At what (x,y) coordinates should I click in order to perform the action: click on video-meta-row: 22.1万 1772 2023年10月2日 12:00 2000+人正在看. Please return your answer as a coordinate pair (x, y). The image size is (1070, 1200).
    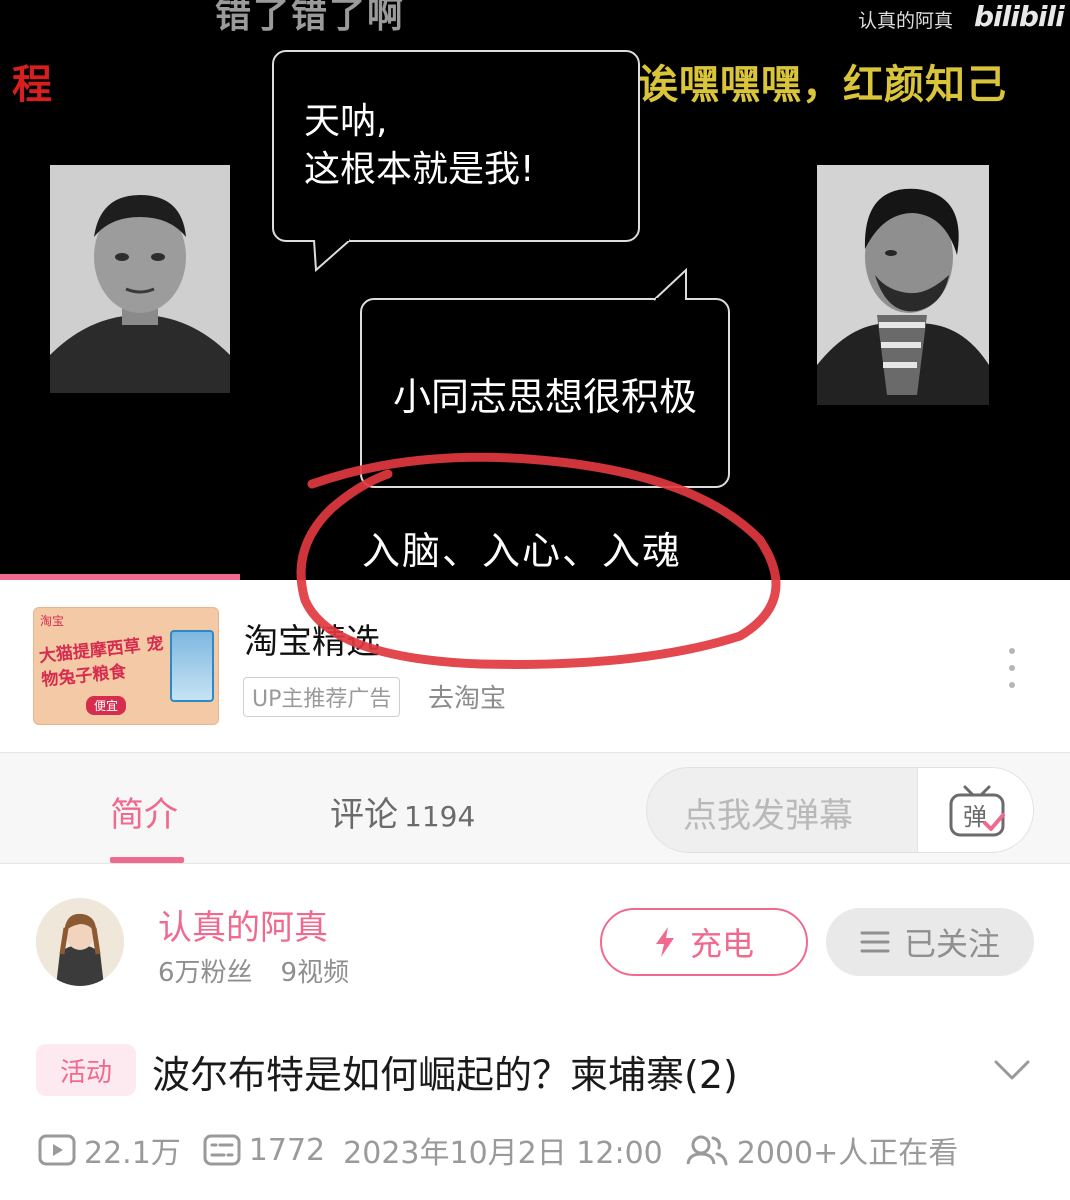
    Looking at the image, I should click on (535, 1150).